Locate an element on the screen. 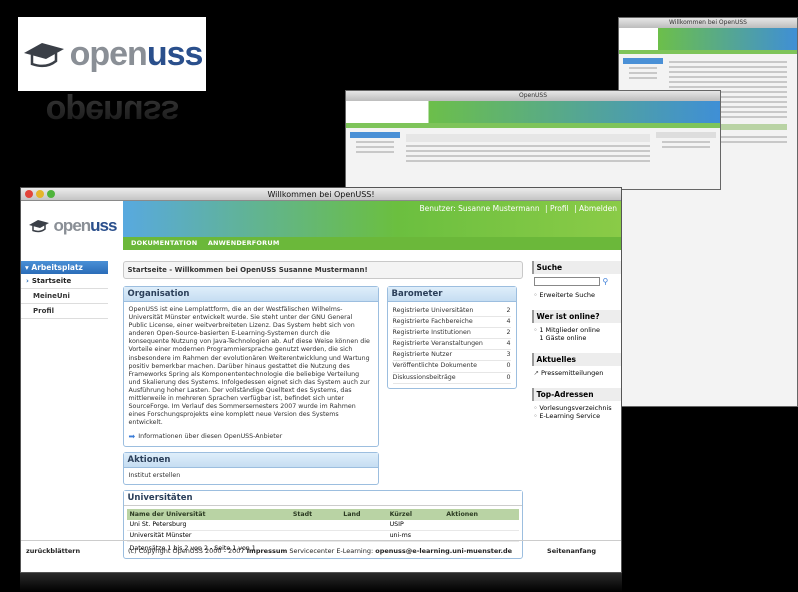 This screenshot has width=798, height=592. logo-open-text: open is located at coordinates (108, 53).